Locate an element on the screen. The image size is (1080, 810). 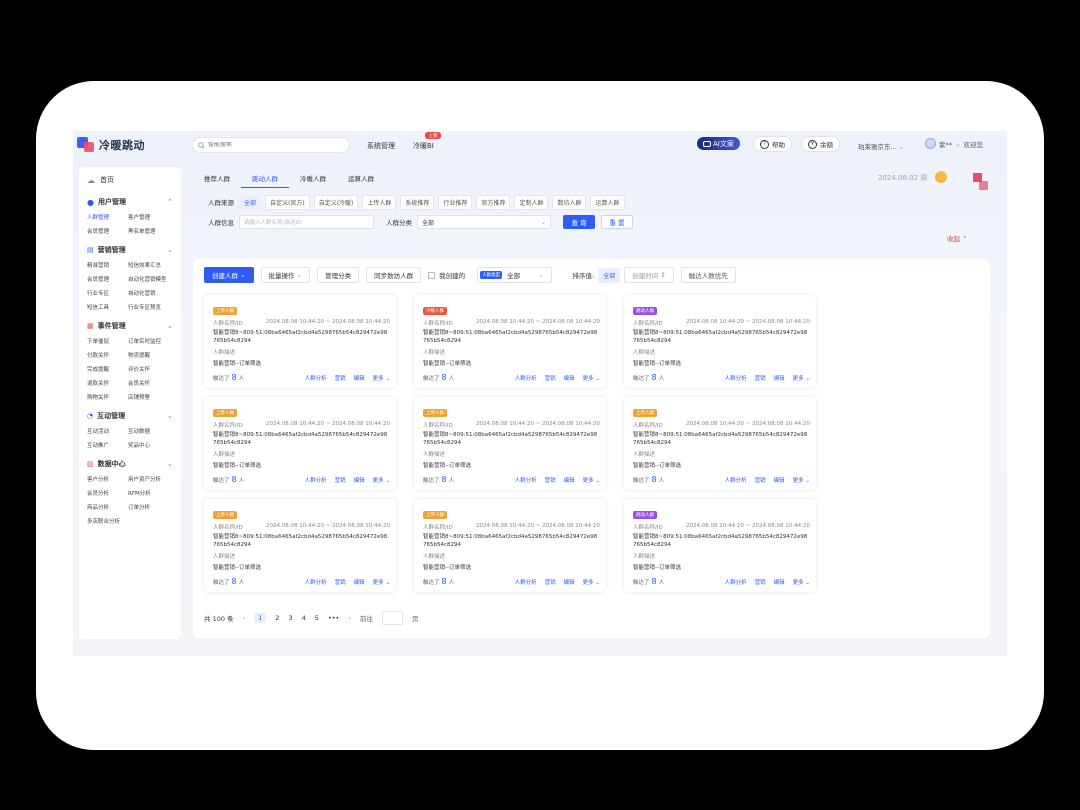
source-chip: 自定义(冷暖) is located at coordinates (336, 202).